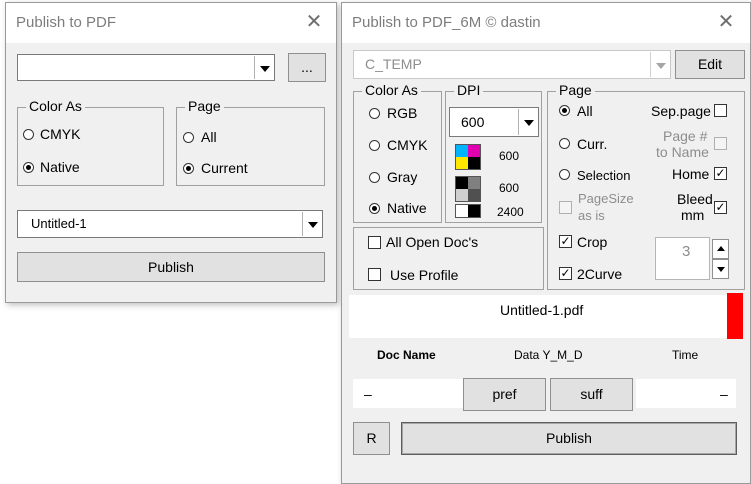 The height and width of the screenshot is (484, 751). I want to click on prefix-field: –, so click(408, 393).